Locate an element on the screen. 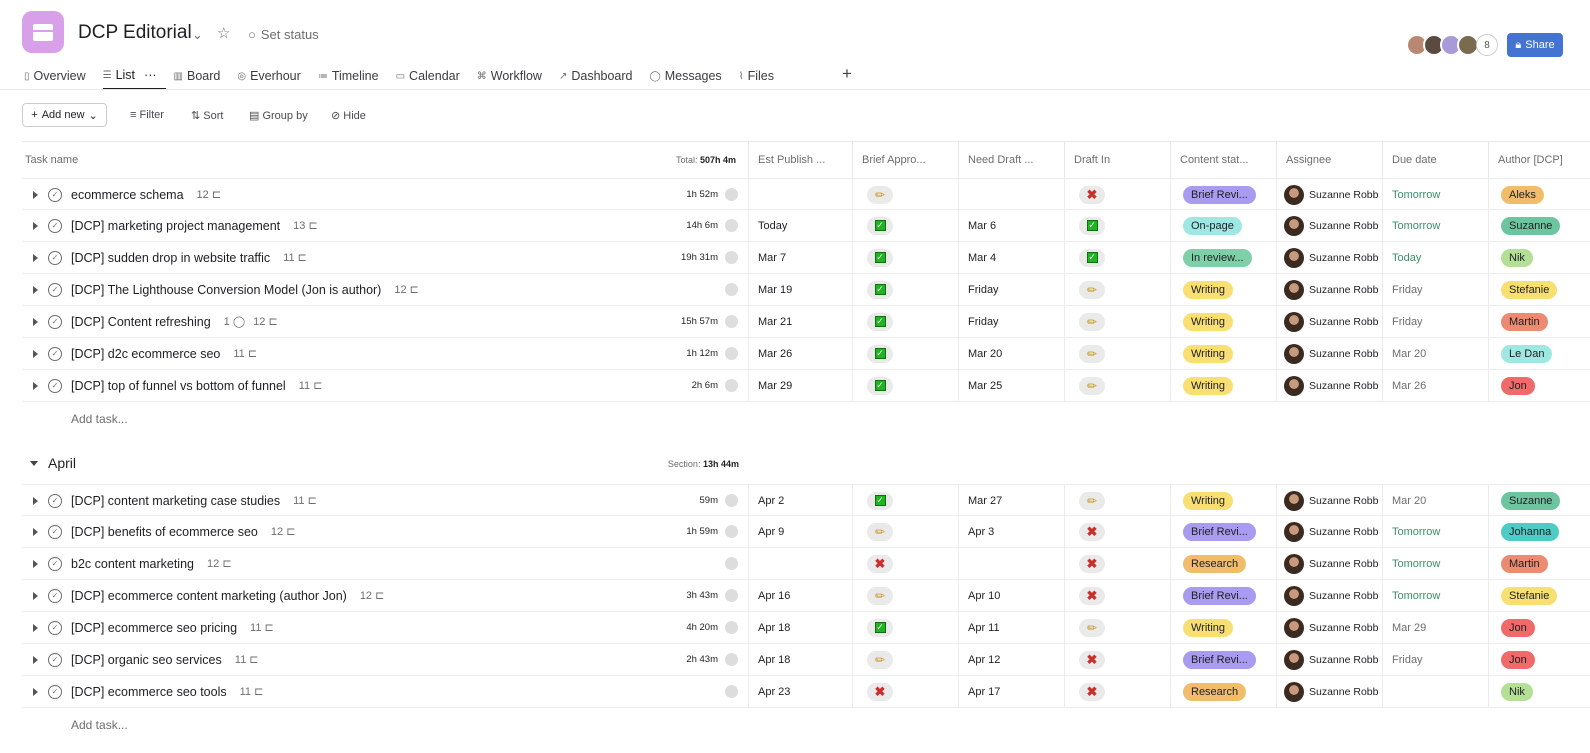 The image size is (1590, 753). est-publish-cell: Apr 16 is located at coordinates (800, 595).